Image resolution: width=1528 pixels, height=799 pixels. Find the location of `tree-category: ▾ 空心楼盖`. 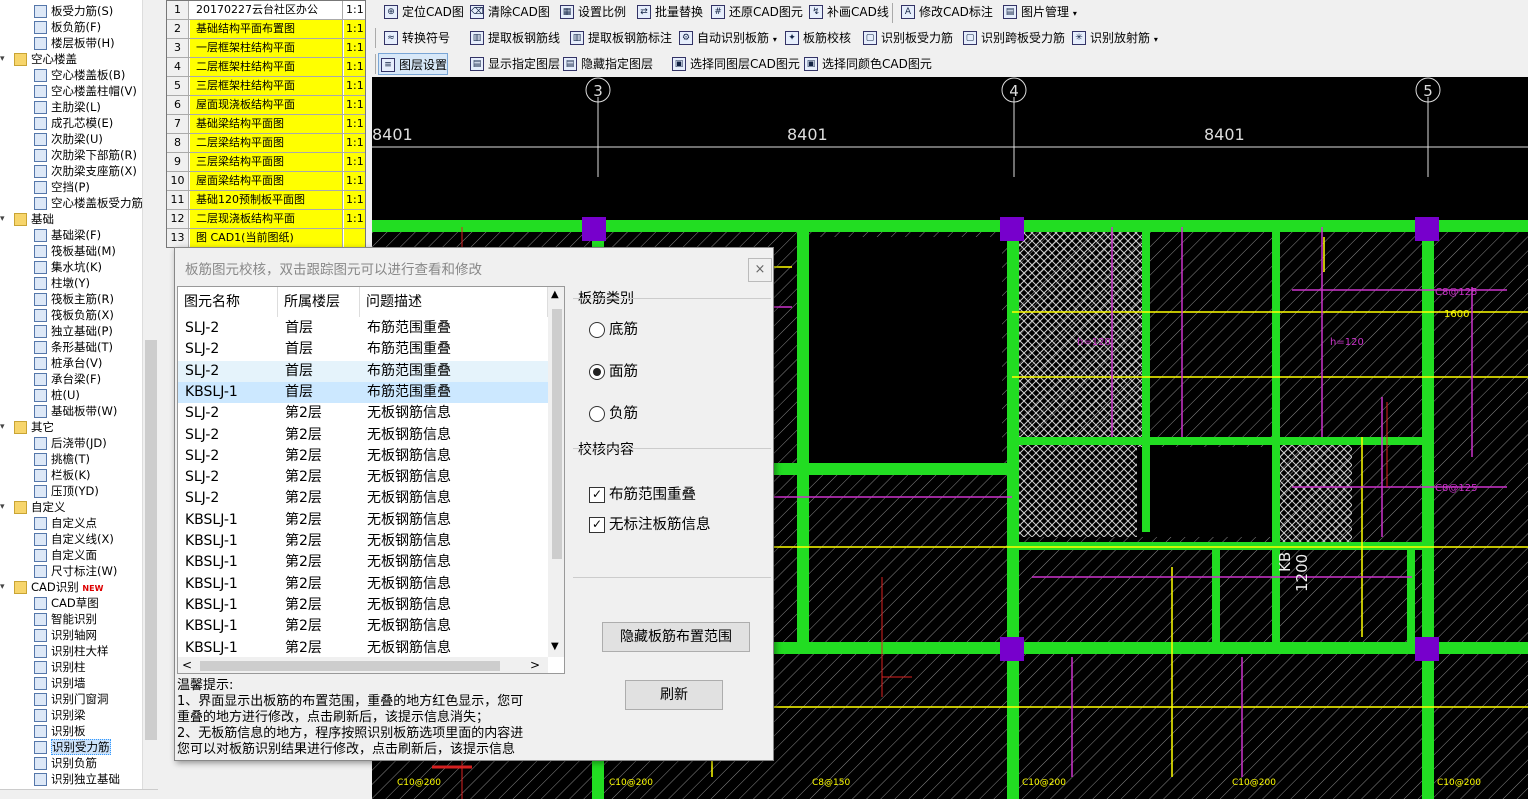

tree-category: ▾ 空心楼盖 is located at coordinates (38, 59).